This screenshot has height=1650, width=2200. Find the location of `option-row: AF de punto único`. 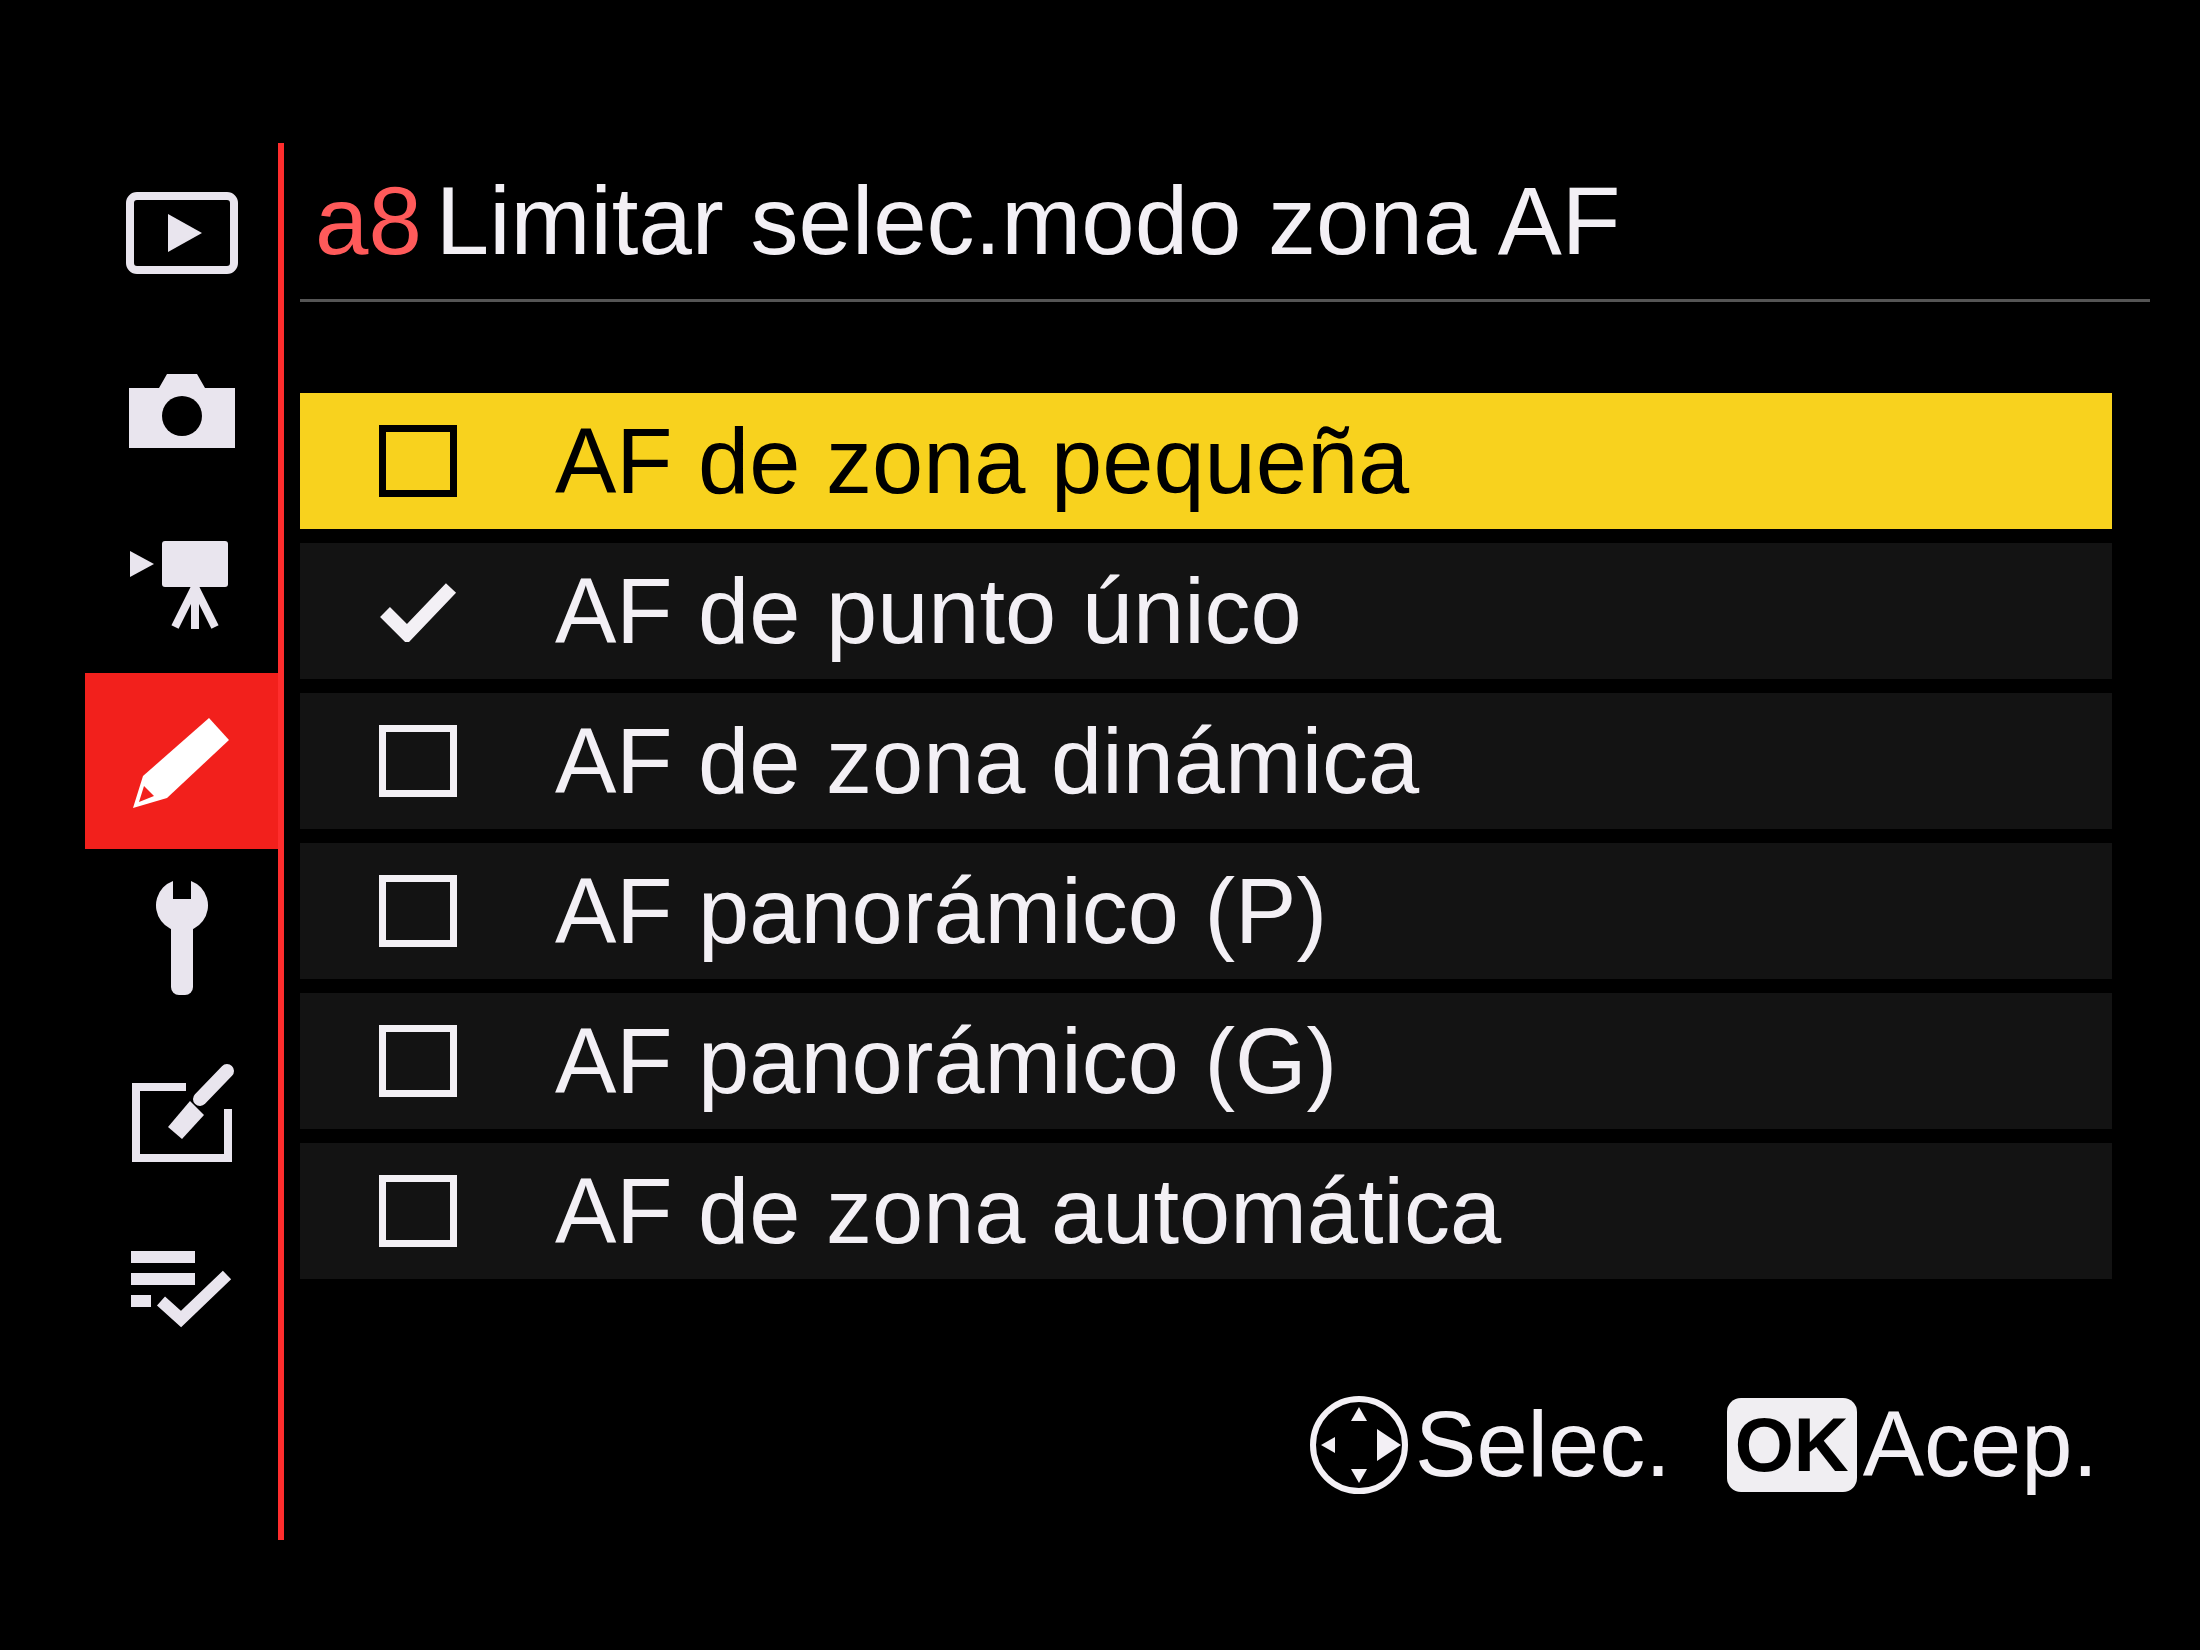

option-row: AF de punto único is located at coordinates (1206, 611).